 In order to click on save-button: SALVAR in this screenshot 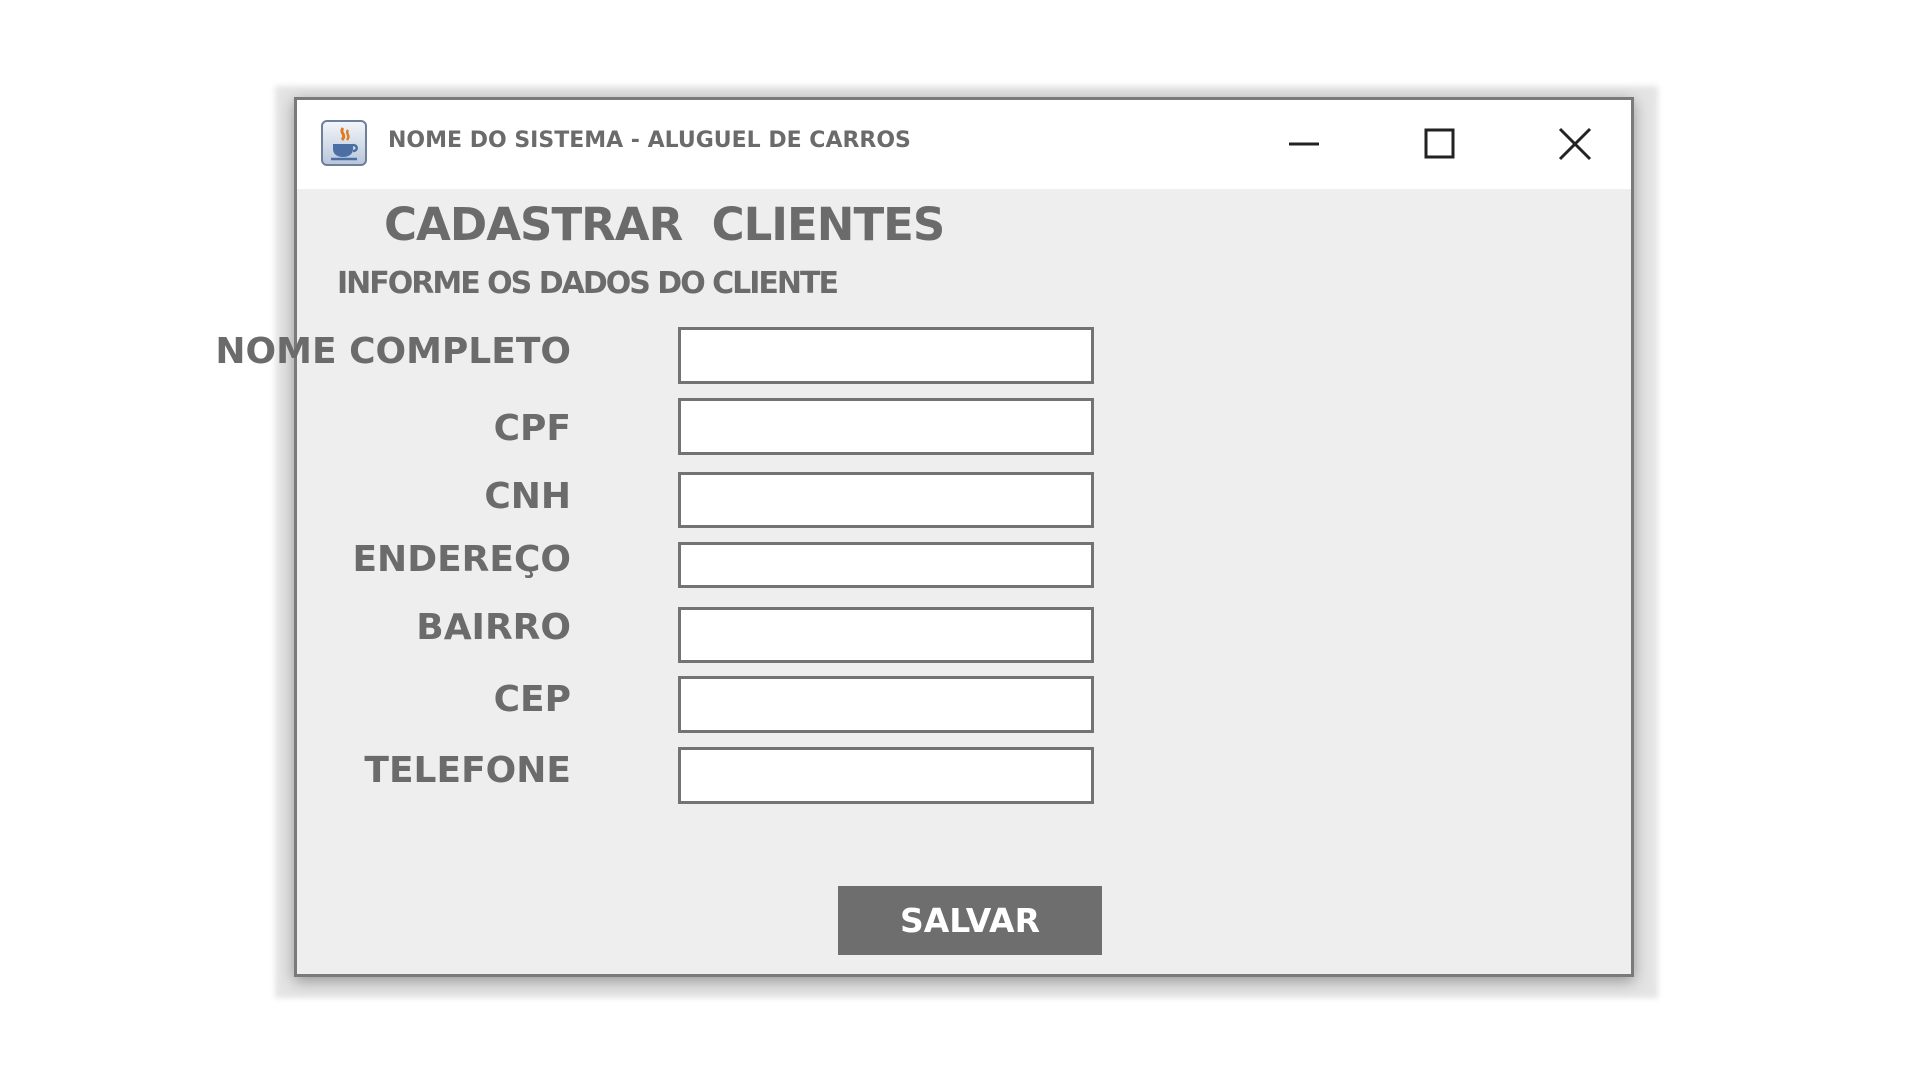, I will do `click(970, 920)`.